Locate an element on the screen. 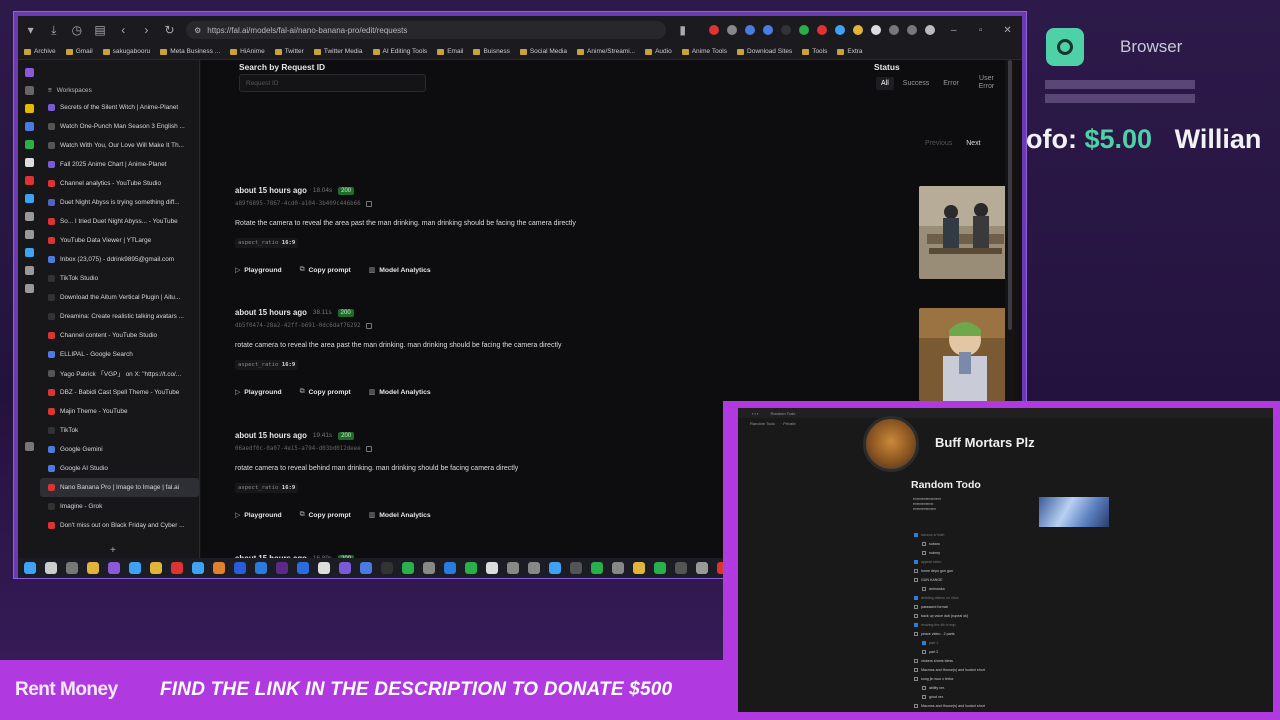 Image resolution: width=1280 pixels, height=720 pixels. todo-item: GUN KANGE is located at coordinates (949, 579).